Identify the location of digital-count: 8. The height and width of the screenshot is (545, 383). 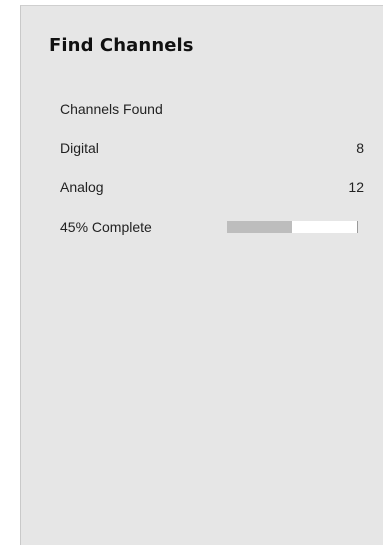
(360, 148).